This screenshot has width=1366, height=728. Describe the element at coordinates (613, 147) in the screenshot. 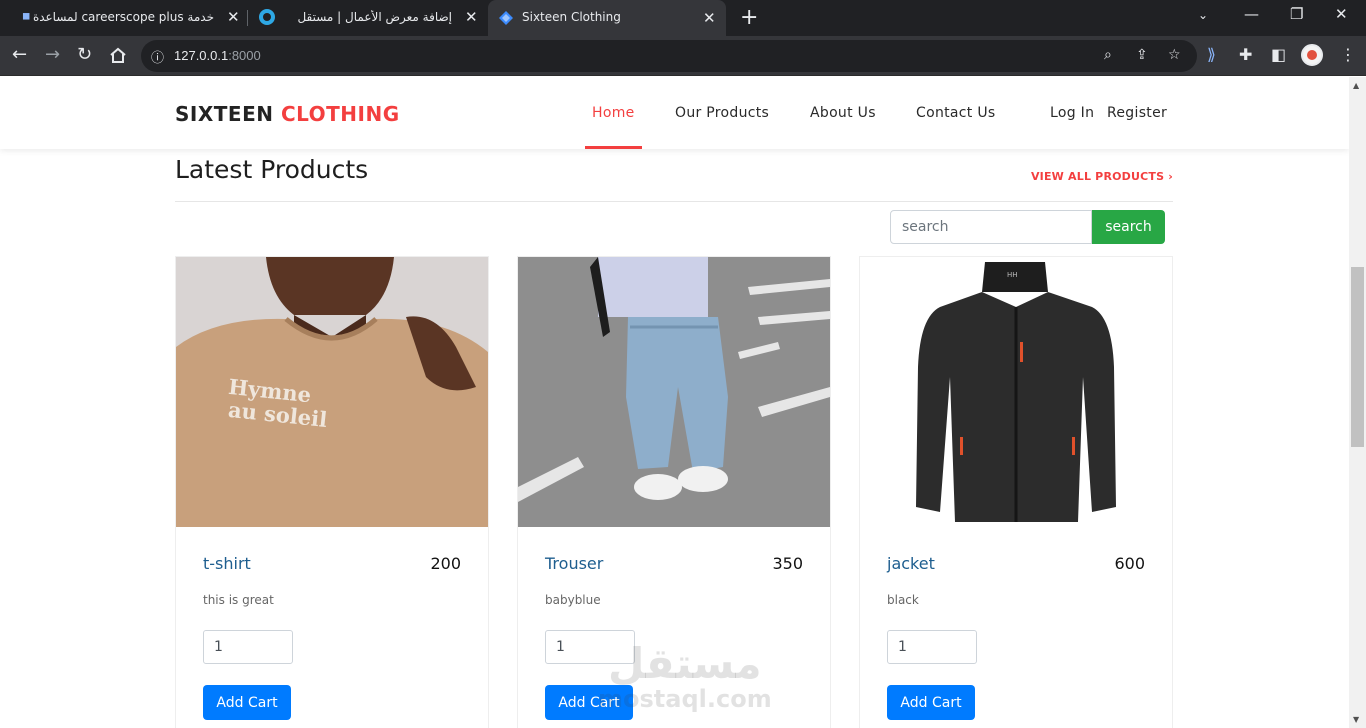

I see `active-nav-underline` at that location.